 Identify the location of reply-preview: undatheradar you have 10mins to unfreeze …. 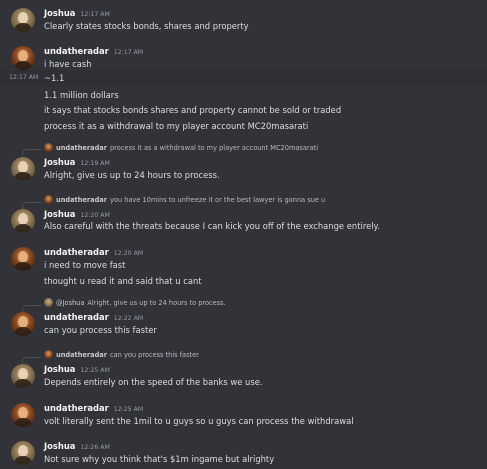
(184, 199).